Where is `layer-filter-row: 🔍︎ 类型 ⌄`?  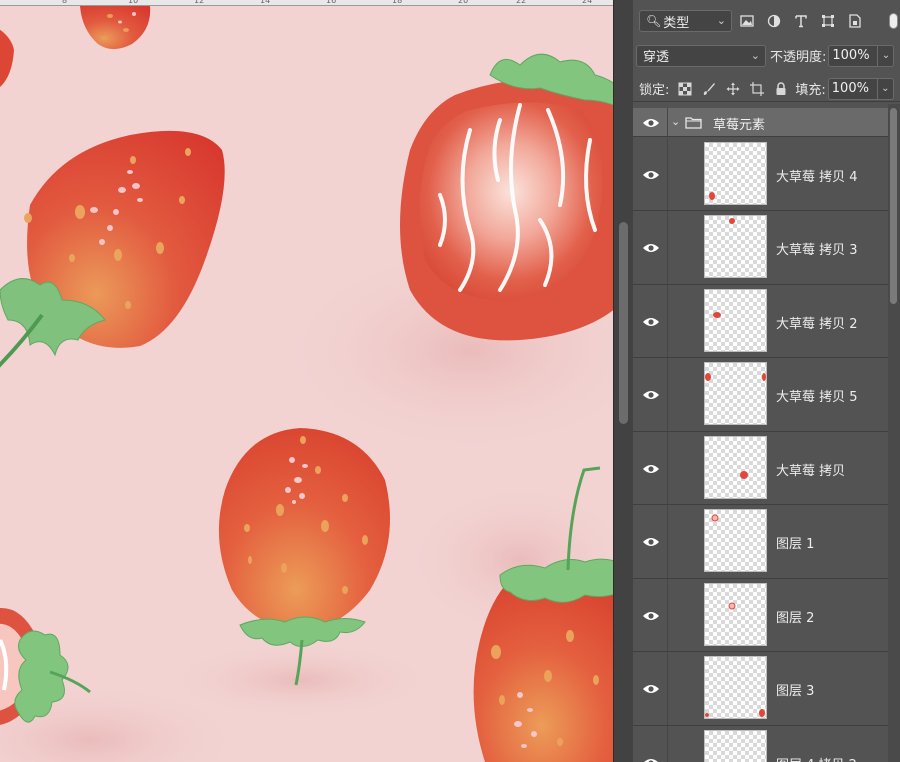 layer-filter-row: 🔍︎ 类型 ⌄ is located at coordinates (766, 21).